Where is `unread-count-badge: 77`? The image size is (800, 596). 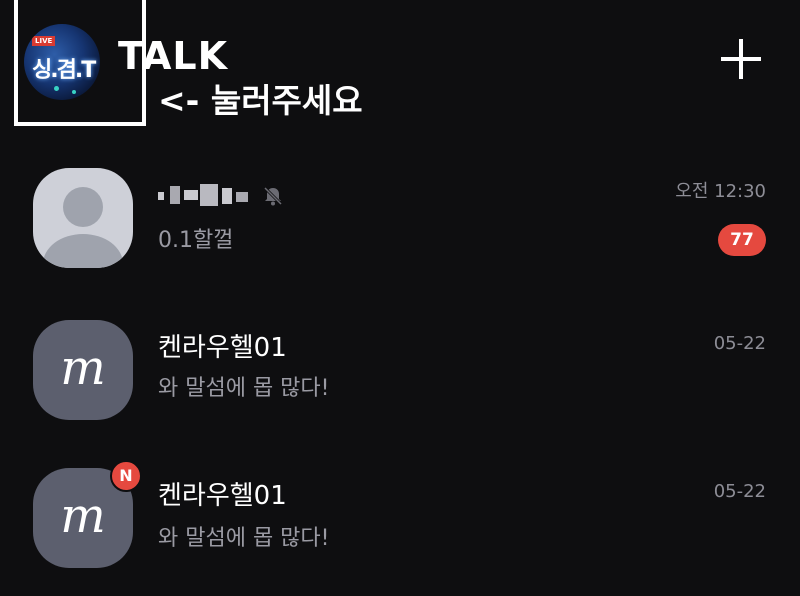
unread-count-badge: 77 is located at coordinates (742, 240).